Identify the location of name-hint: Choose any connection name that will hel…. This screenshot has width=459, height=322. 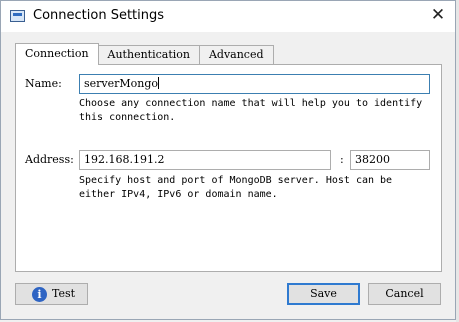
(251, 110).